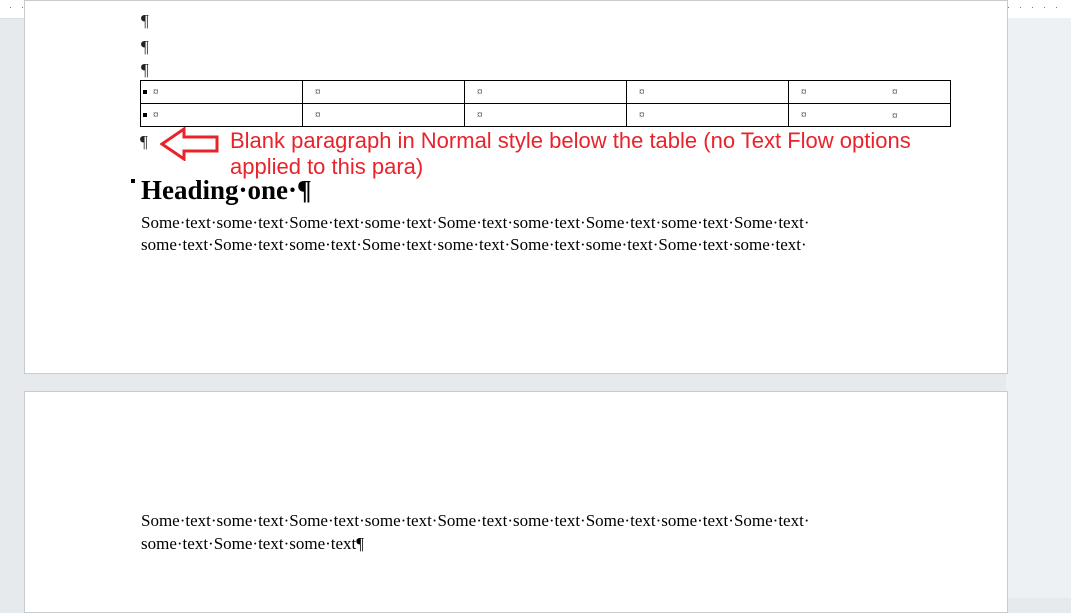 The image size is (1071, 613). I want to click on document-table: ¤ ¤ ¤ ¤ ¤ ¤ ¤ ¤ ¤ ¤, so click(545, 103).